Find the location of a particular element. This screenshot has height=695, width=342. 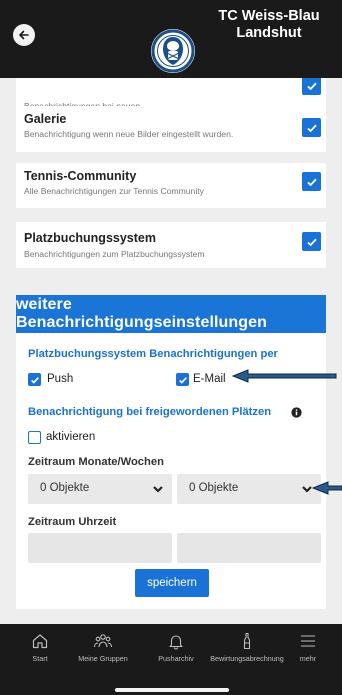

nav-item-bewirtung: Bewirtungsabrechnung is located at coordinates (247, 647).